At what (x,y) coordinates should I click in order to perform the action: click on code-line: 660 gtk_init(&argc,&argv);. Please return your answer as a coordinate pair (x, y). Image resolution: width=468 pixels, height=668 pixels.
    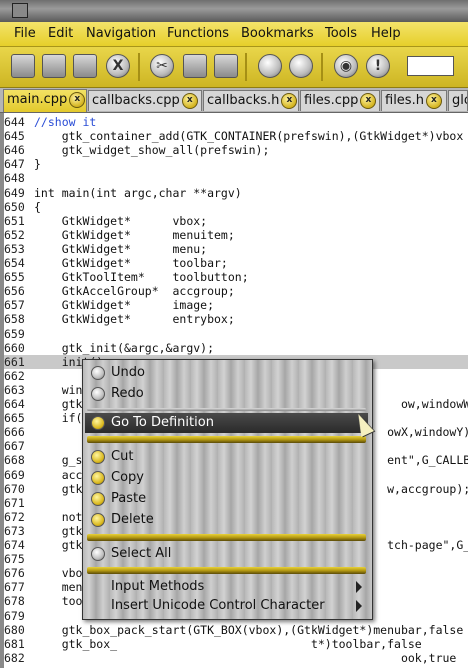
    Looking at the image, I should click on (236, 348).